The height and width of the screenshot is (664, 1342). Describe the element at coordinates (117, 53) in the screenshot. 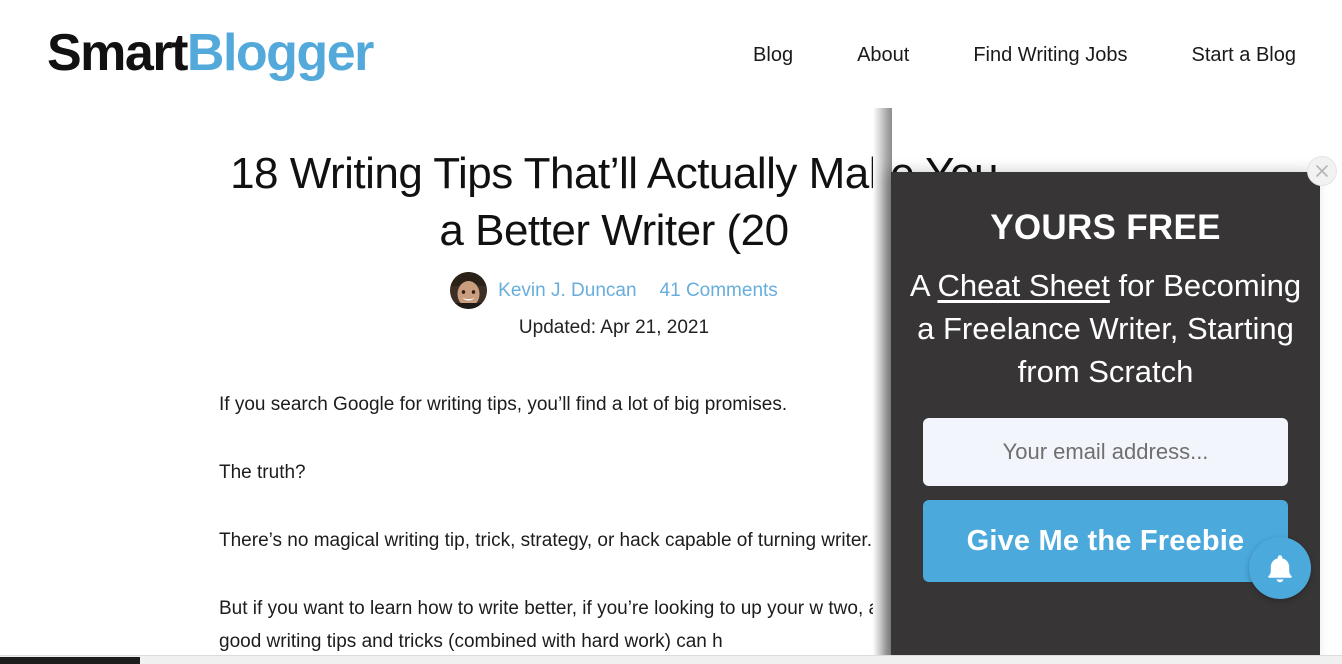

I see `logo-text-smart: Smart` at that location.